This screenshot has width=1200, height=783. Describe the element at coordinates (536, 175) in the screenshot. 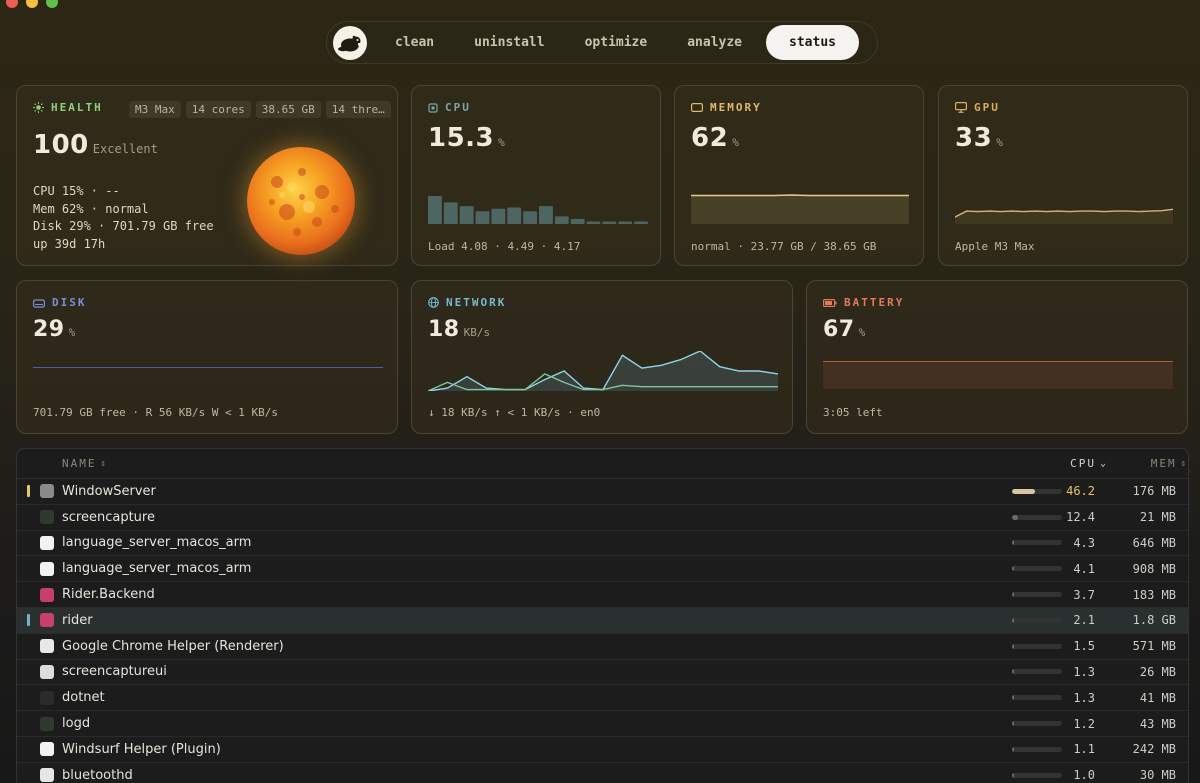

I see `cpu-card: CPU 15.3% Load 4.08 · 4.49 · 4.17` at that location.